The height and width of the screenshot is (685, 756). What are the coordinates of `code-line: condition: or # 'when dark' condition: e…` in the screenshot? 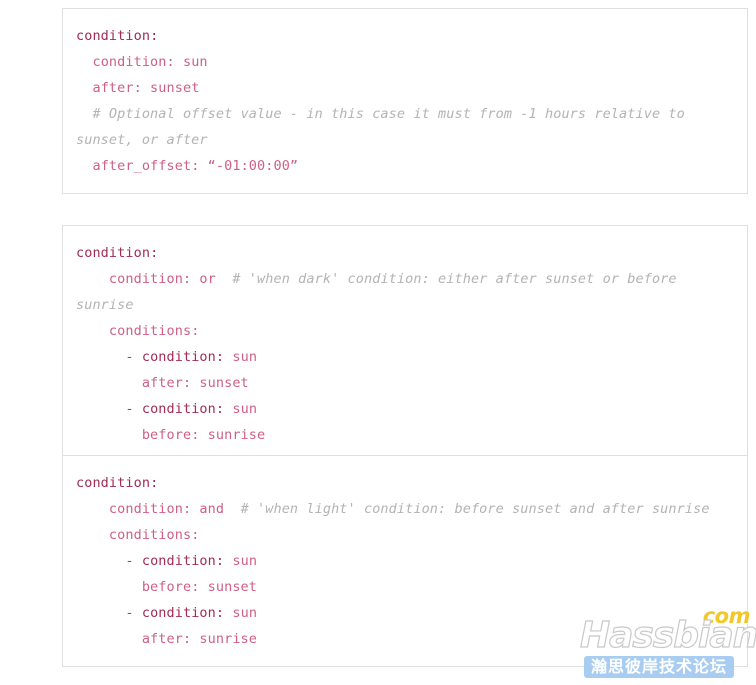 It's located at (380, 292).